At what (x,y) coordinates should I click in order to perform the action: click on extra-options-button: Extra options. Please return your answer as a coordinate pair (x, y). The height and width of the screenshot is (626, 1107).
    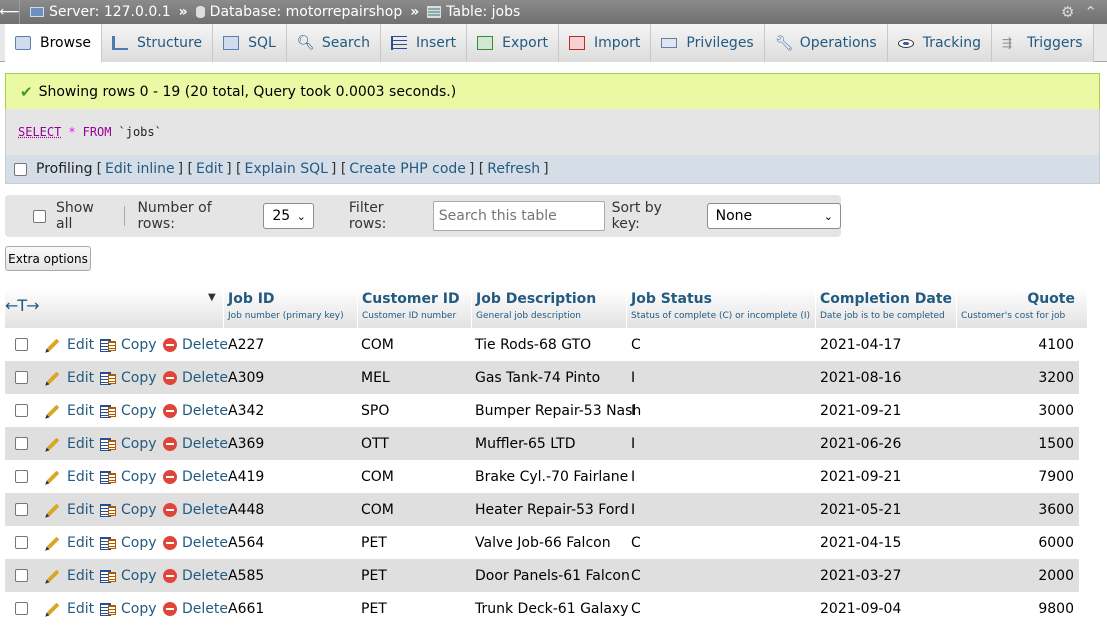
    Looking at the image, I should click on (48, 258).